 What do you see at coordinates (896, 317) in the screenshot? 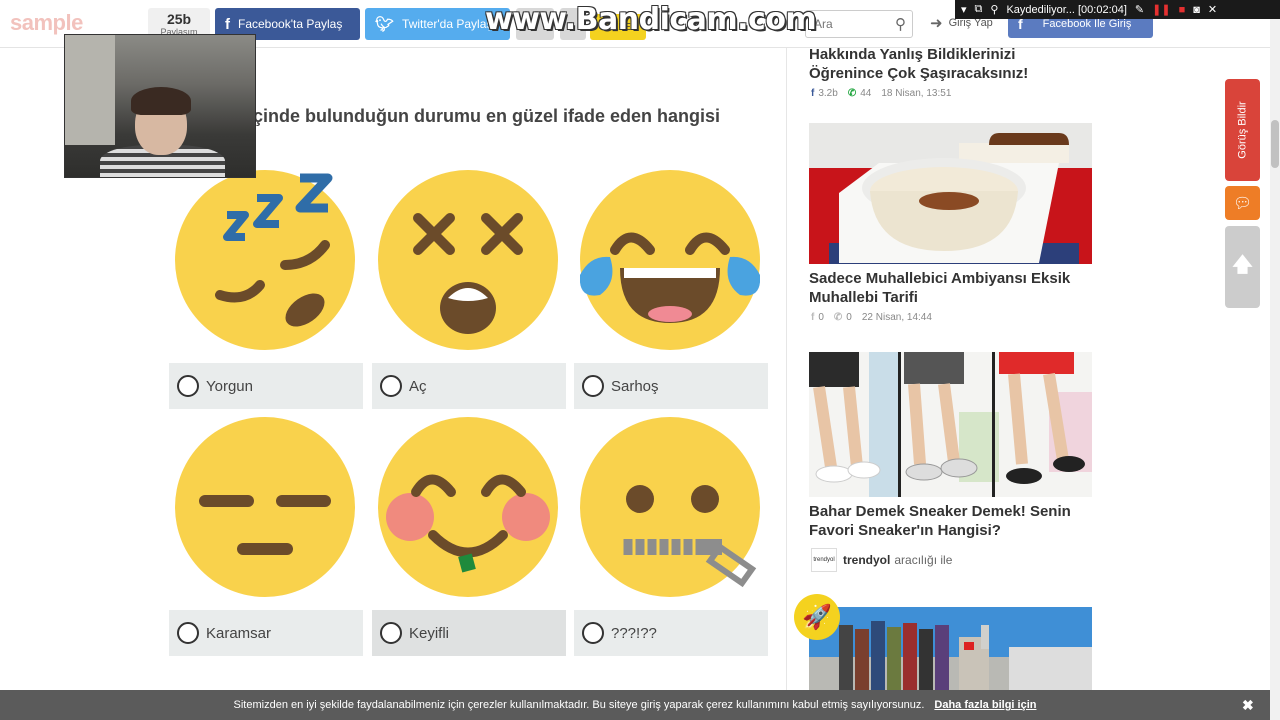
I see `article-date: 22 Nisan, 14:44` at bounding box center [896, 317].